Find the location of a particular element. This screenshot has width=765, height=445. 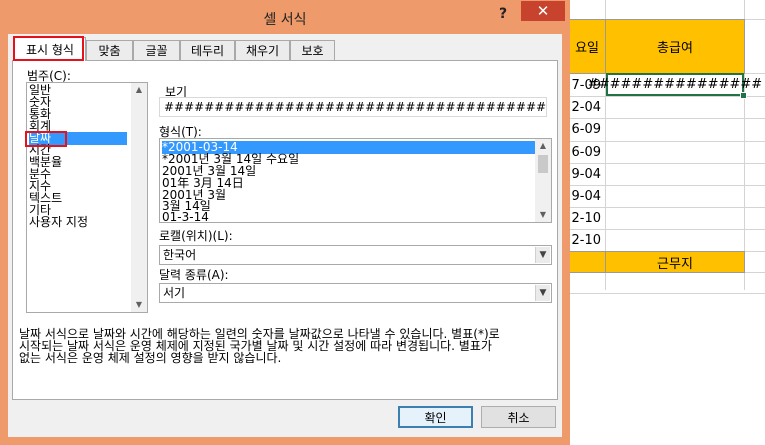

calendar-dropdown: 서기 ▼ is located at coordinates (355, 293).